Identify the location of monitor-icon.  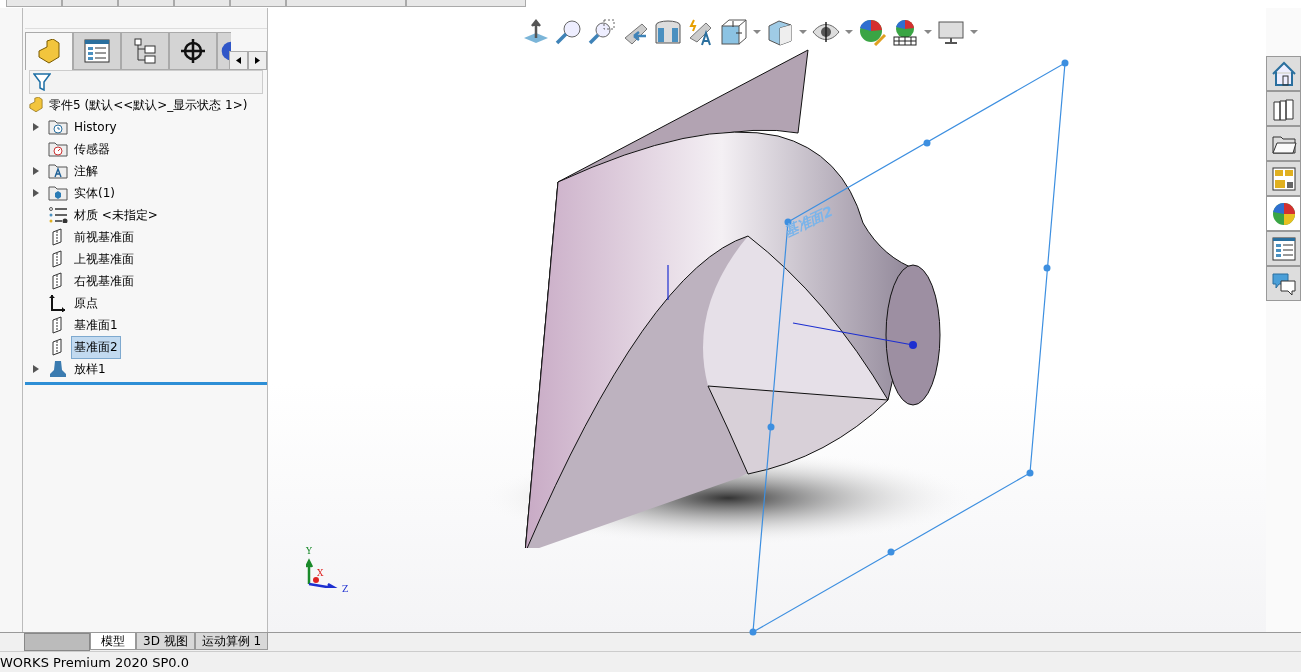
(951, 32).